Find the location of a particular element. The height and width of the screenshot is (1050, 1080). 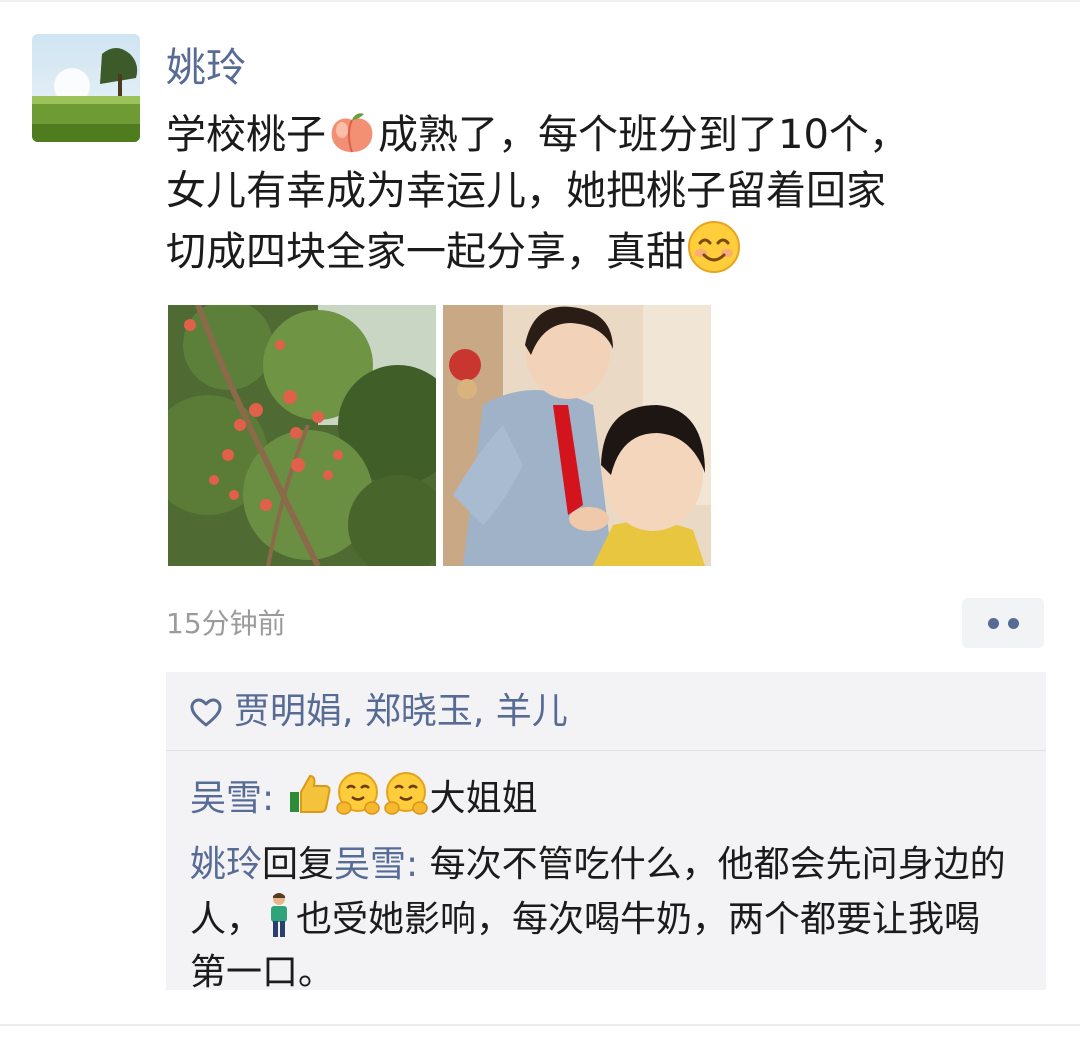

comment-text-part2: 也受她影响，每次喝牛奶，两个都要让我喝第一口。 is located at coordinates (585, 946).